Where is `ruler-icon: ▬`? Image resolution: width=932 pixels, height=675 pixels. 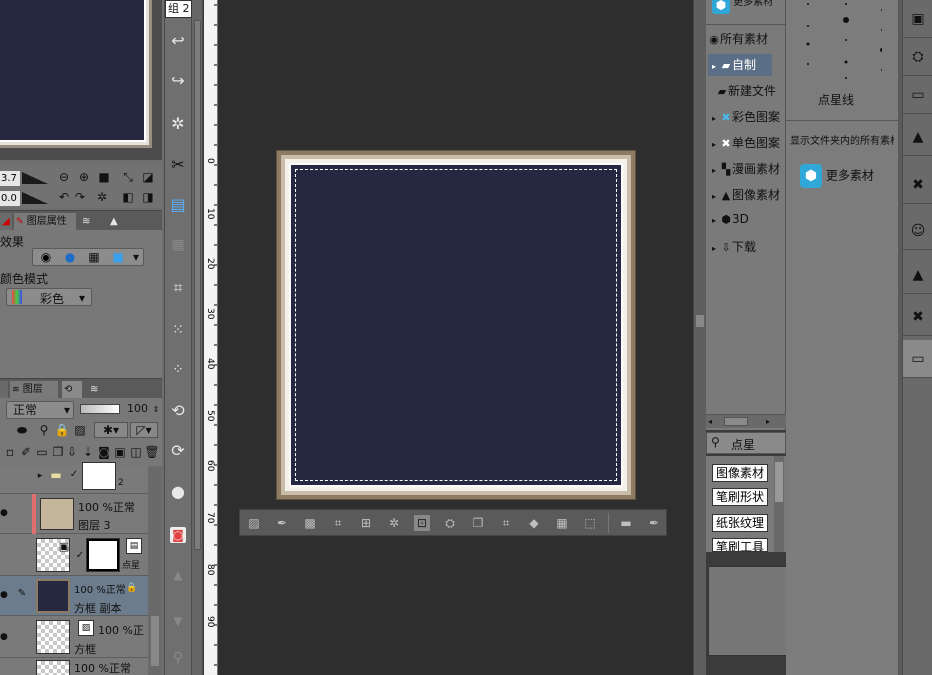
ruler-icon: ▬ is located at coordinates (626, 523).